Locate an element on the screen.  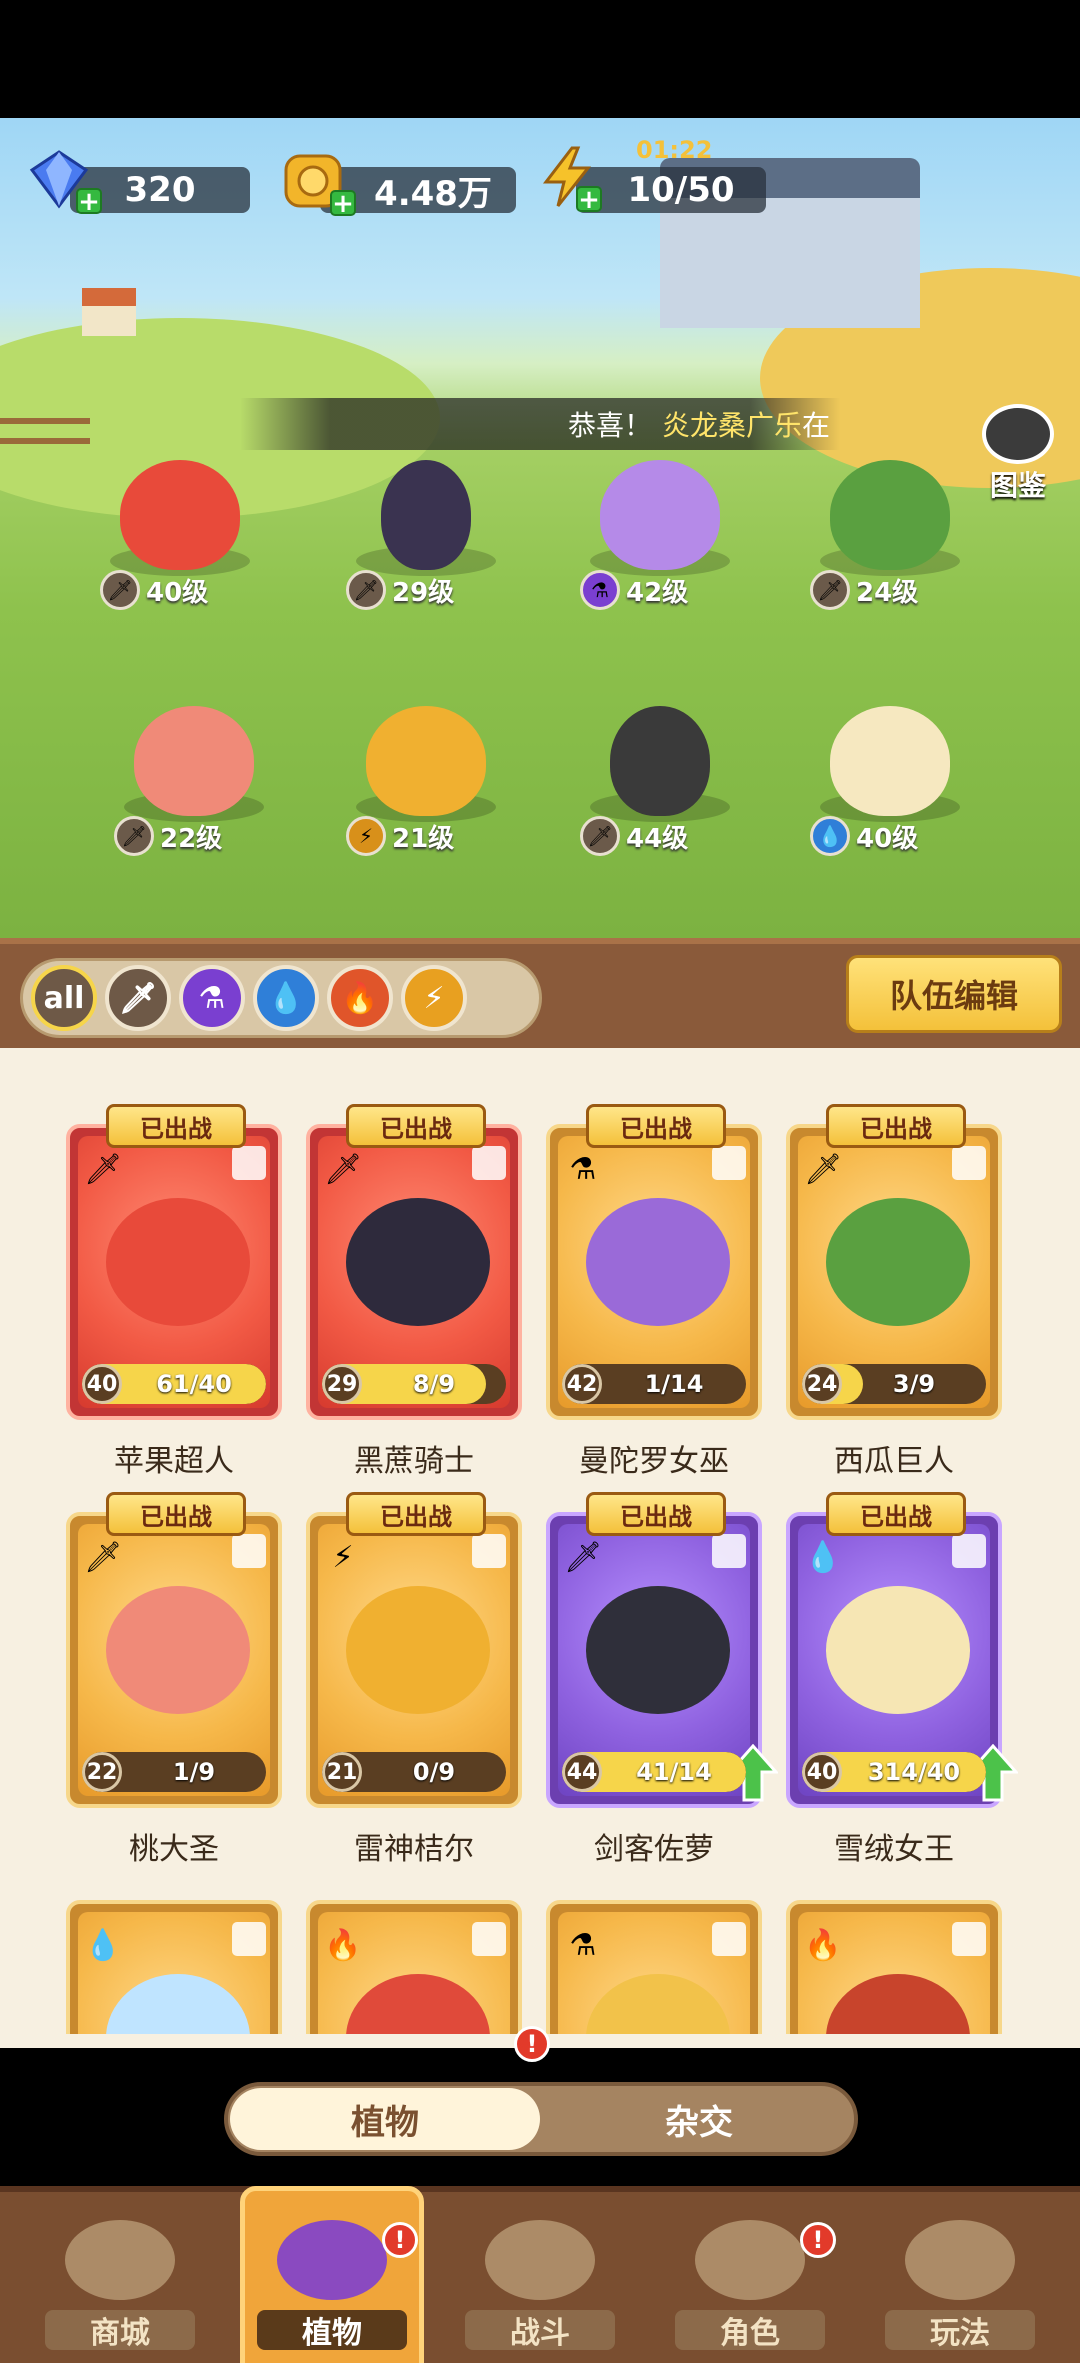
unit-level-label: 24级 is located at coordinates (887, 592).